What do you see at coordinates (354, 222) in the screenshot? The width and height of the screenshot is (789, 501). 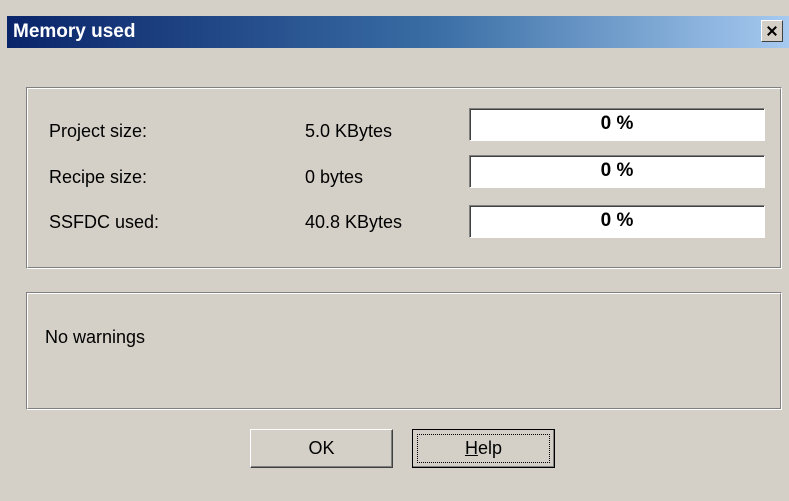 I see `ssfdc-used-value: 40.8 KBytes` at bounding box center [354, 222].